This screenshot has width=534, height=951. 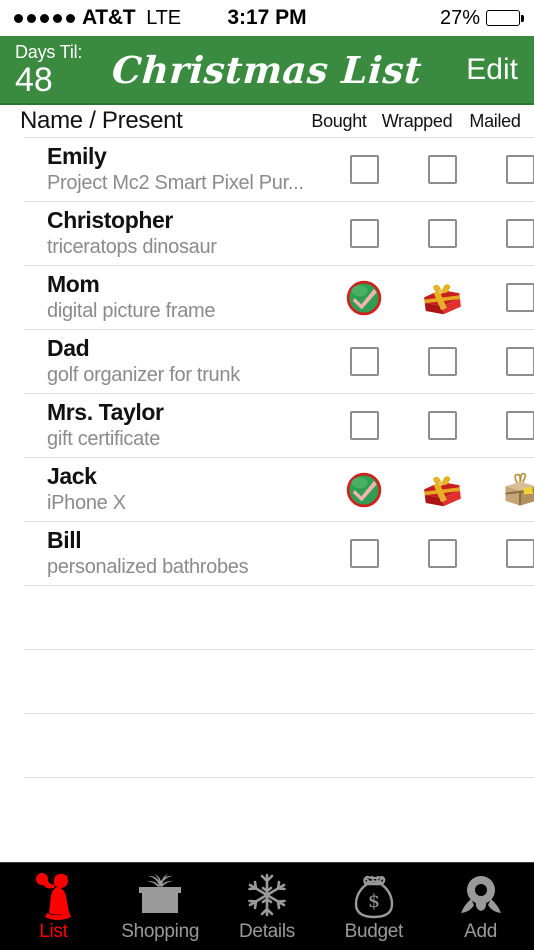 What do you see at coordinates (175, 234) in the screenshot?
I see `row-text: Christopher triceratops dinosaur` at bounding box center [175, 234].